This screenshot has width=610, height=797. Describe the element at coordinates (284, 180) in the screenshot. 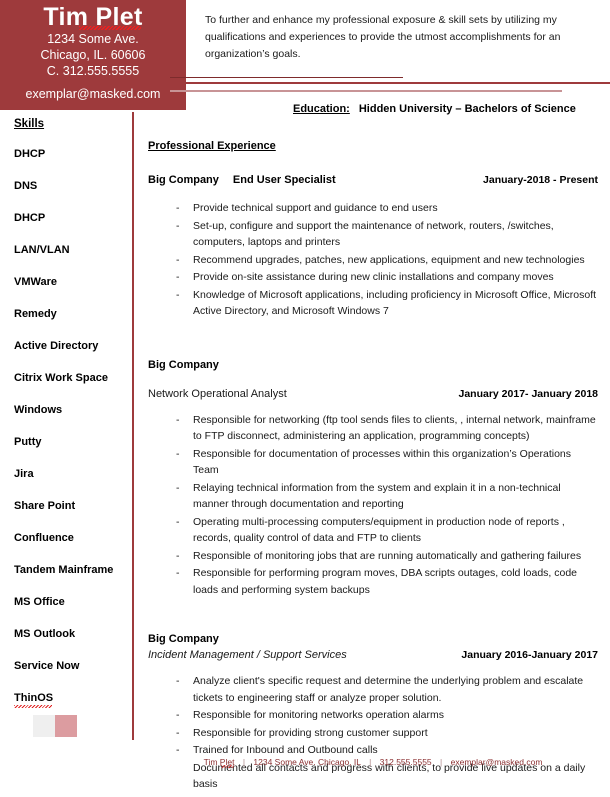

I see `job-title: End User Specialist` at that location.